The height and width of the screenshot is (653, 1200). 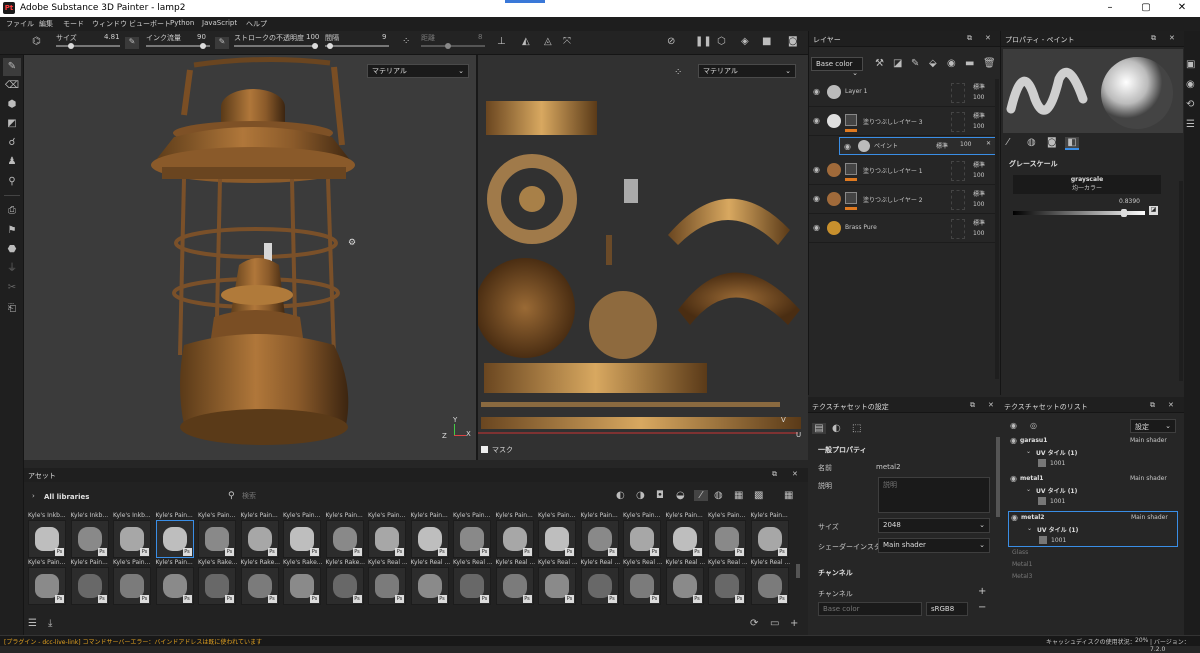 What do you see at coordinates (879, 63) in the screenshot?
I see `add-effect-icon: ⚒` at bounding box center [879, 63].